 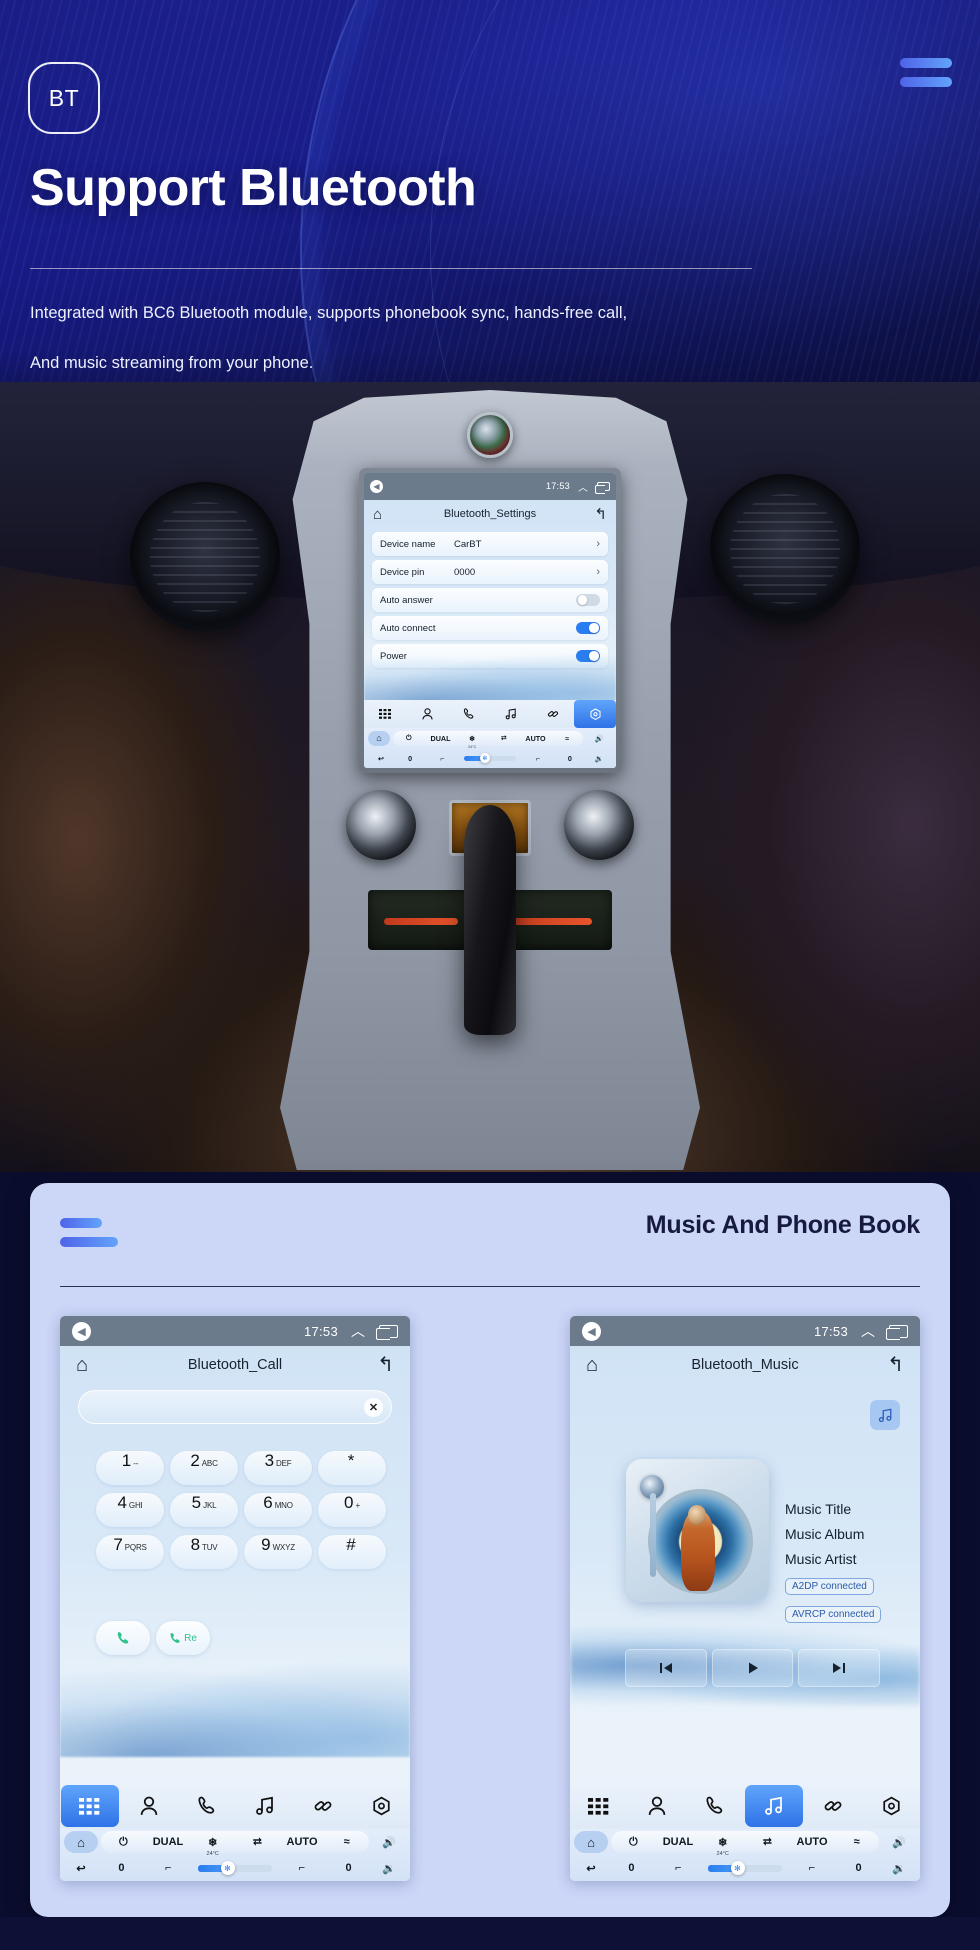 What do you see at coordinates (588, 600) in the screenshot?
I see `auto-answer-toggle` at bounding box center [588, 600].